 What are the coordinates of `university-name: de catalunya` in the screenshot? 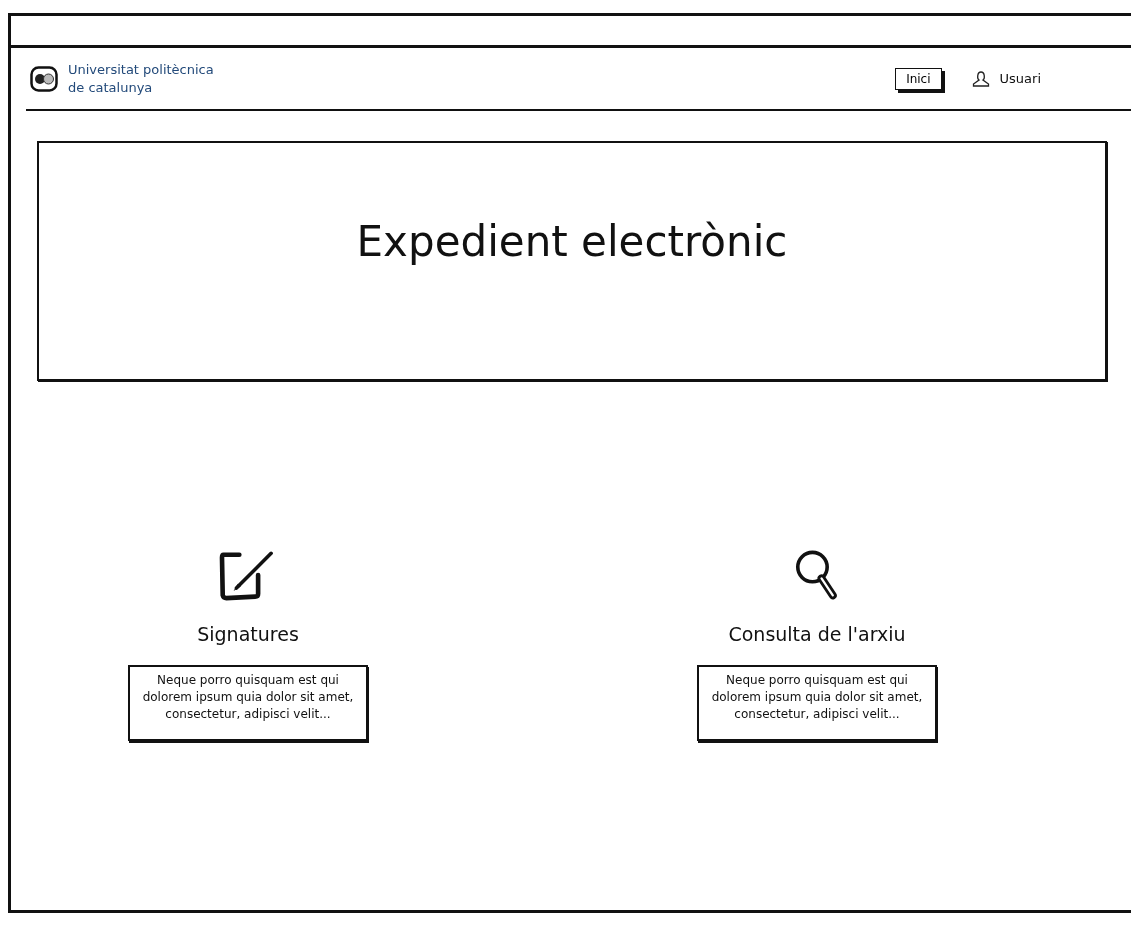 It's located at (111, 87).